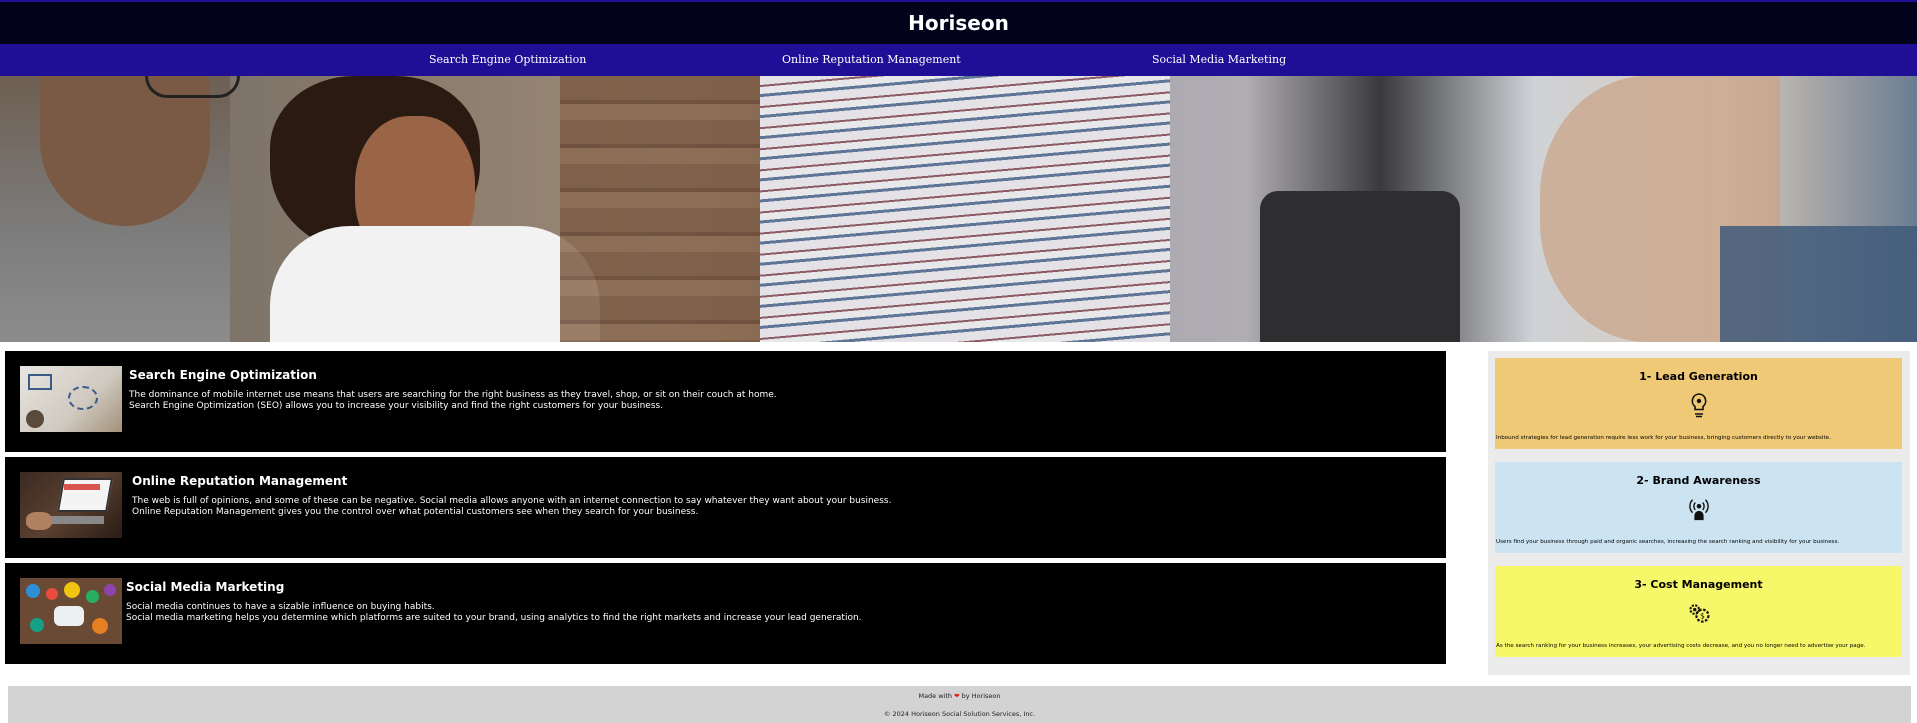 This screenshot has height=723, width=1917. I want to click on lightbulb-person-icon, so click(1699, 405).